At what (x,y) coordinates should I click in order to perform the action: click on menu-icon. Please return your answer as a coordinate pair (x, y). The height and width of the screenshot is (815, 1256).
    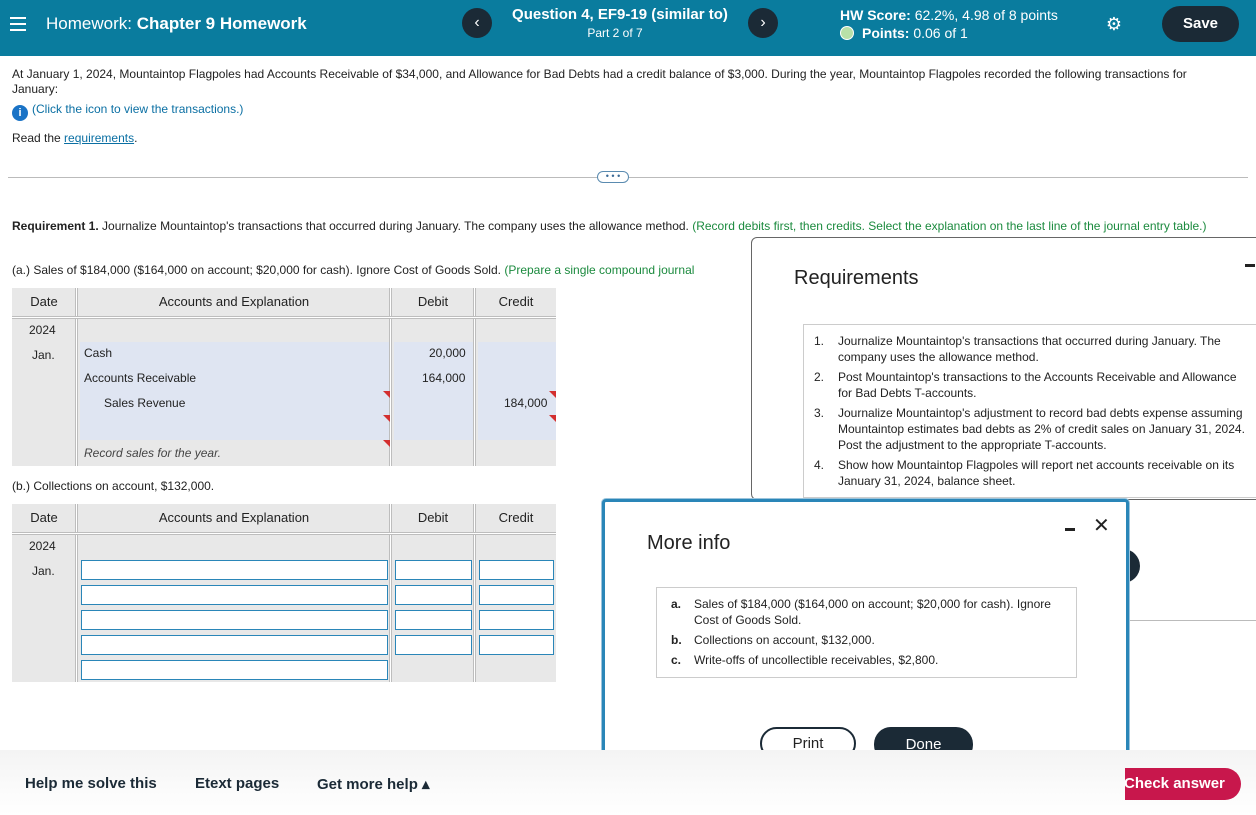
    Looking at the image, I should click on (18, 24).